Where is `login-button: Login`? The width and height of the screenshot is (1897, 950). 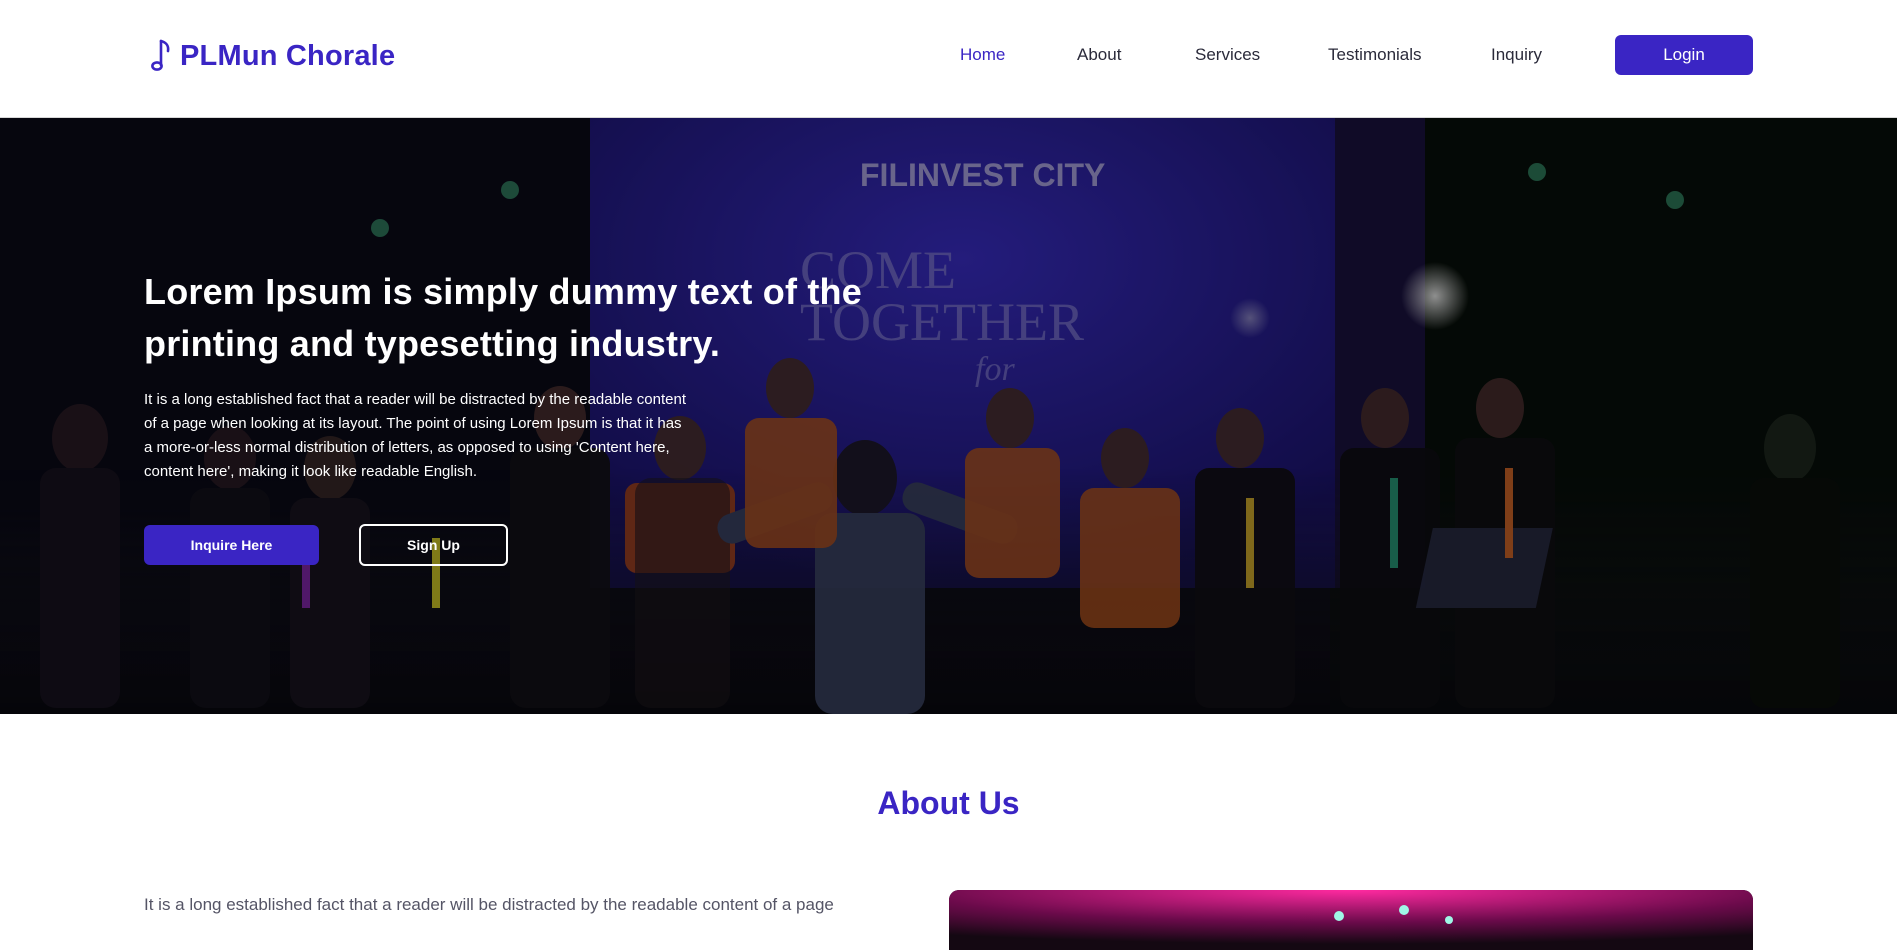
login-button: Login is located at coordinates (1684, 55).